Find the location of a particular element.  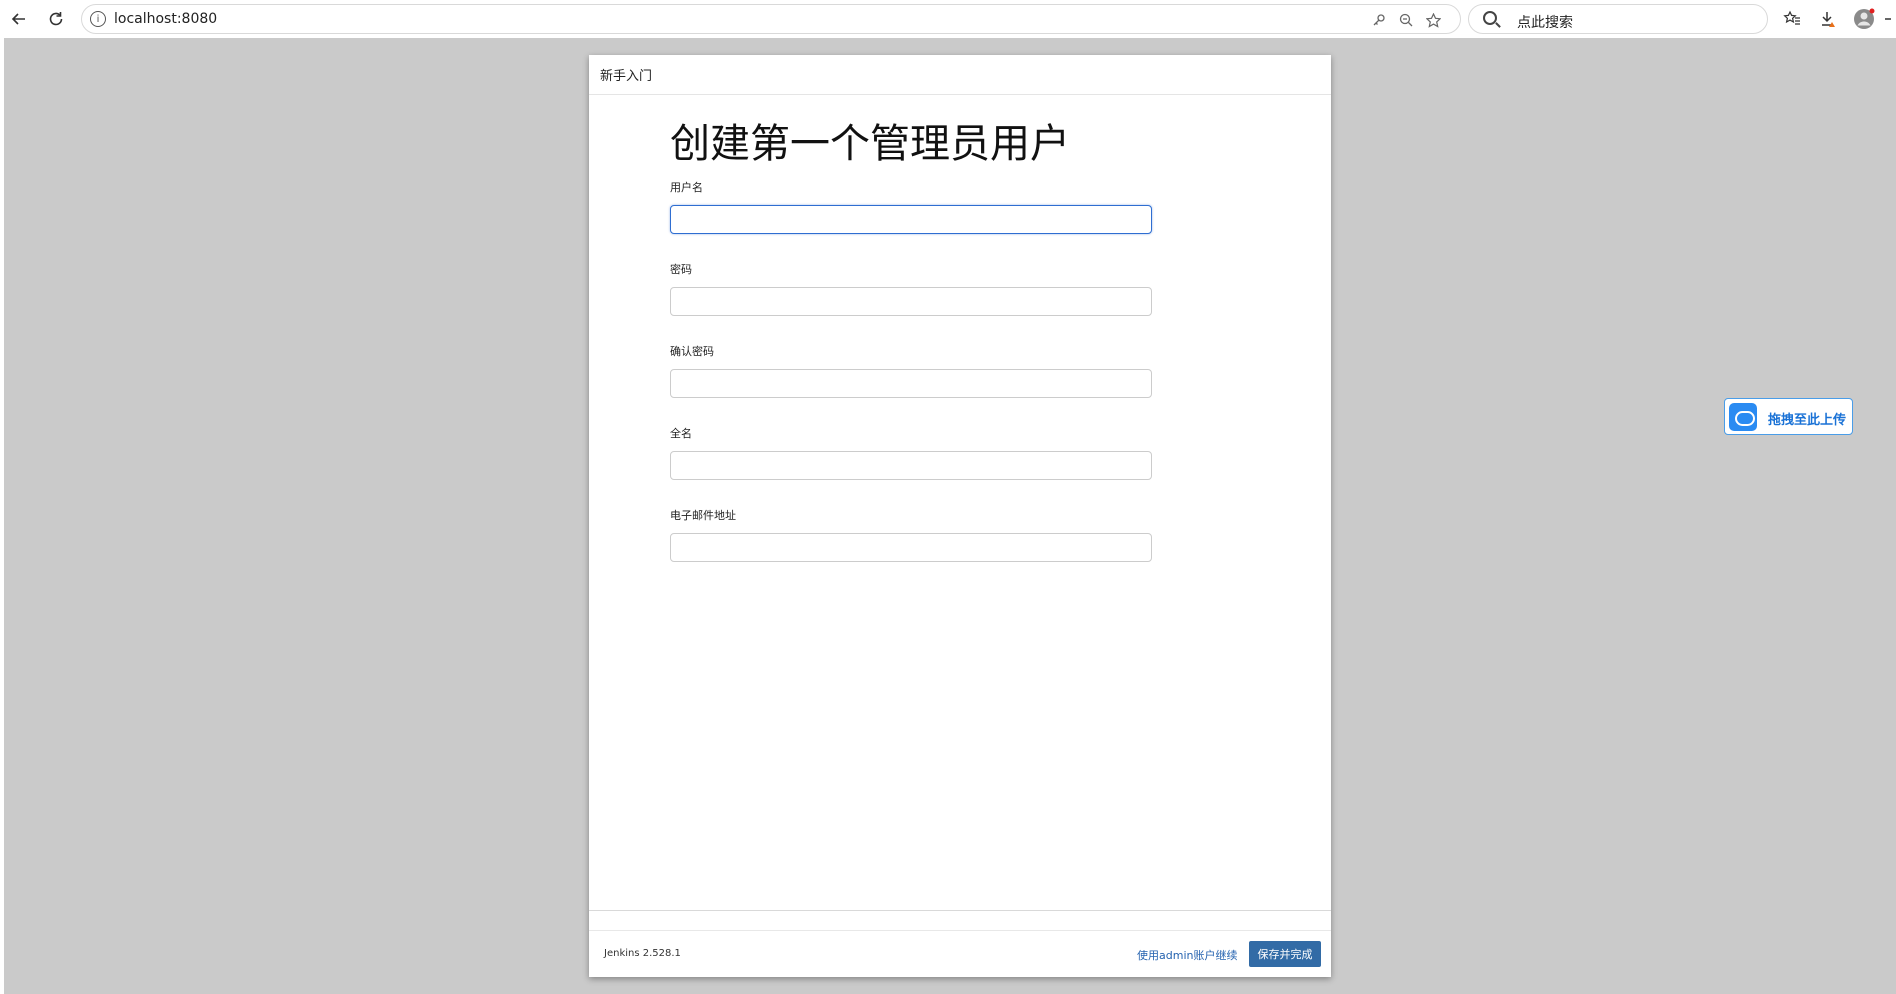

dialog-header: 新手入门 is located at coordinates (960, 75).